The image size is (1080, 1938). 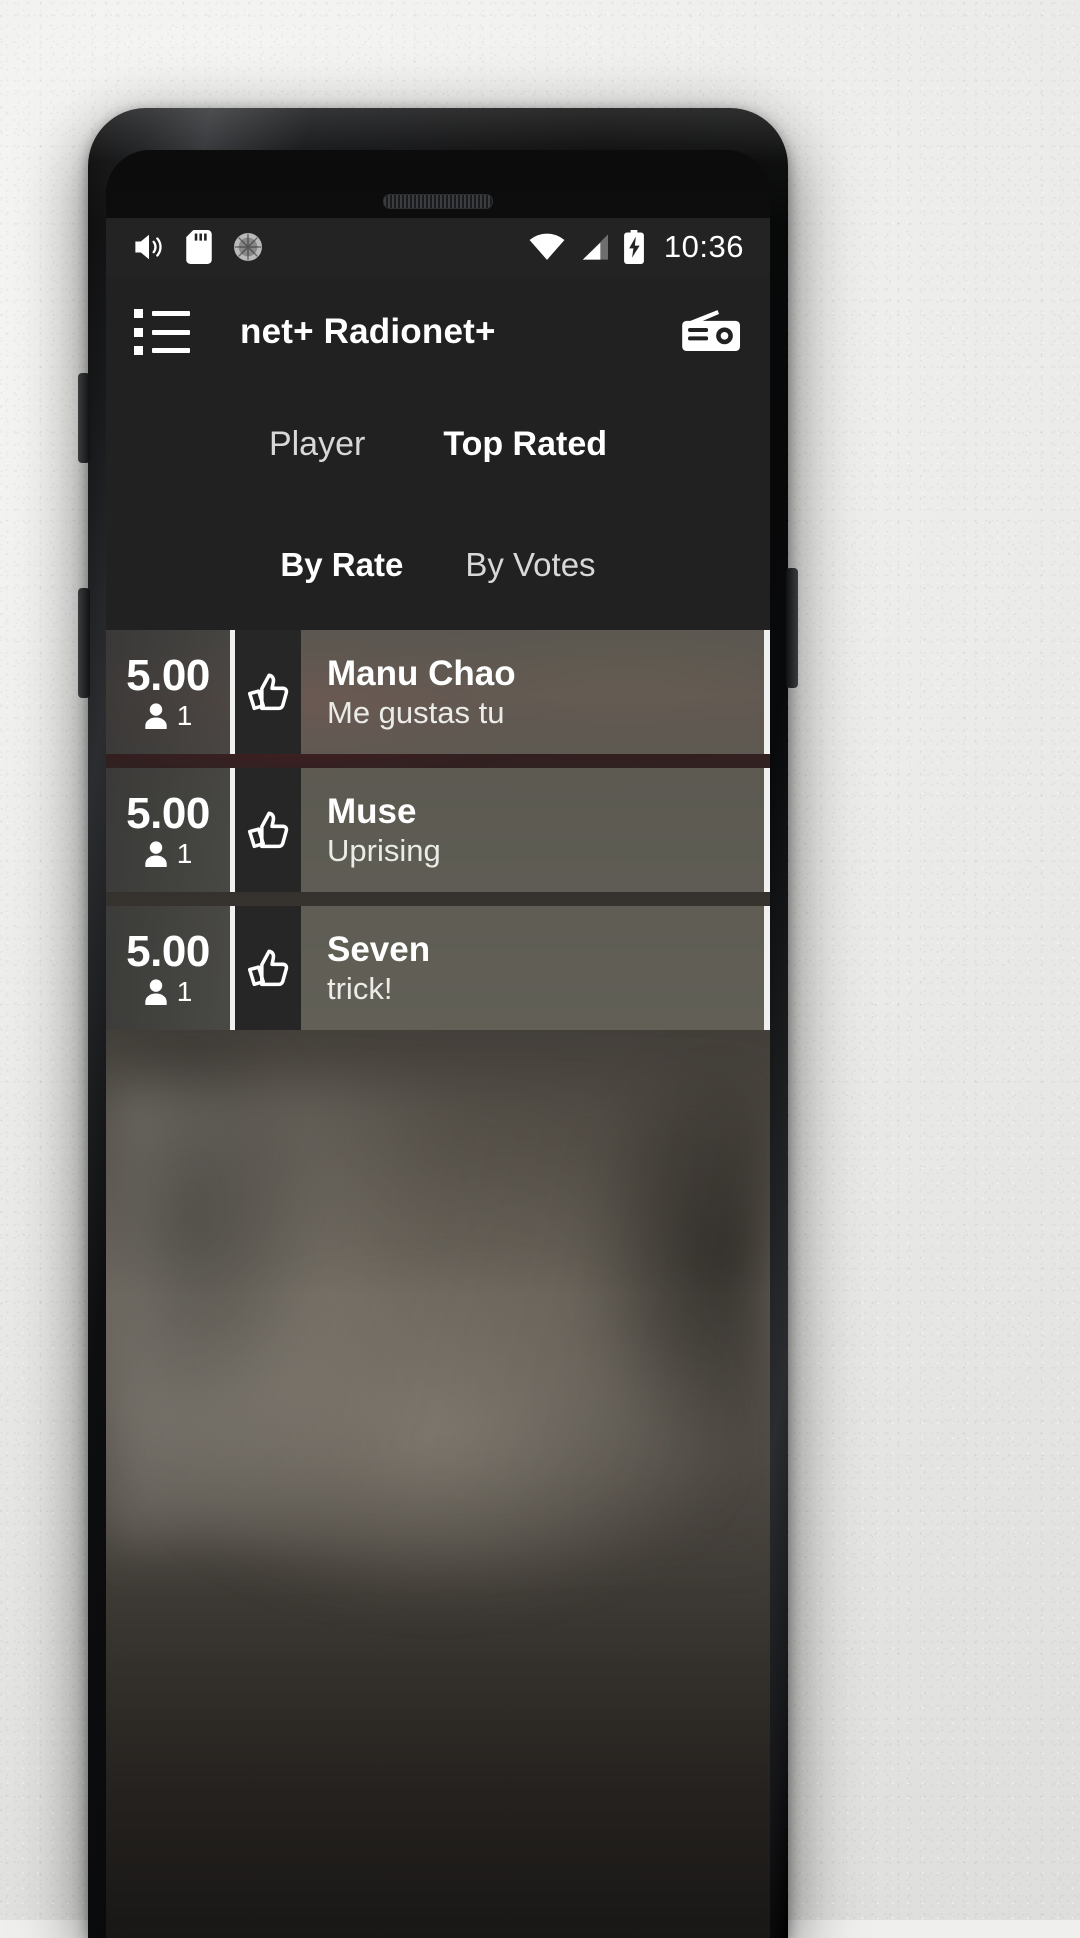 I want to click on app-bar: net+ Radionet+, so click(x=438, y=332).